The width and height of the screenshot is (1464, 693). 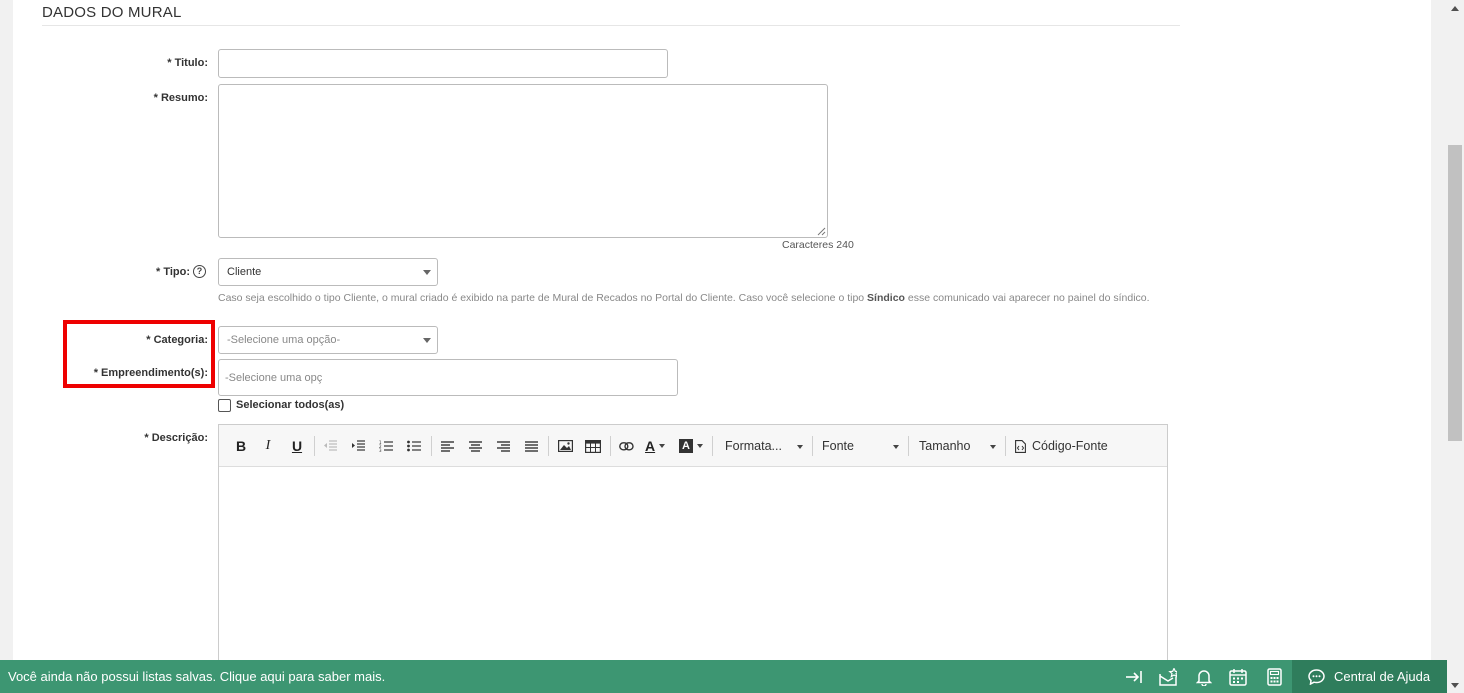 I want to click on chat-icon, so click(x=1316, y=677).